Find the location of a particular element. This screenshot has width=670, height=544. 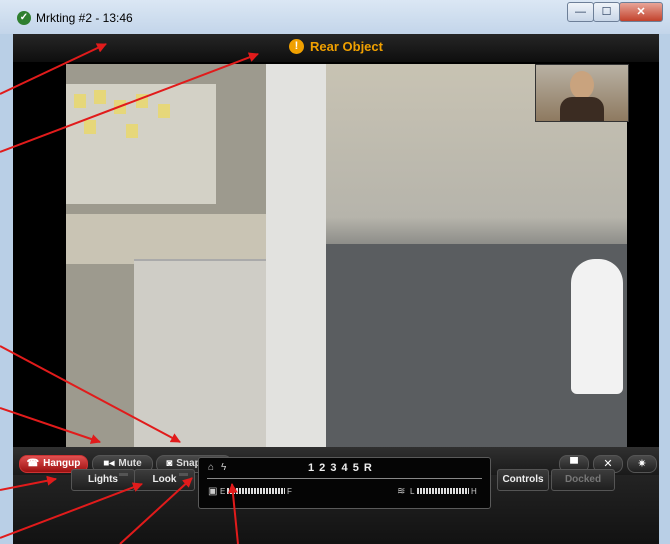

settings-button: ✷ is located at coordinates (642, 464).